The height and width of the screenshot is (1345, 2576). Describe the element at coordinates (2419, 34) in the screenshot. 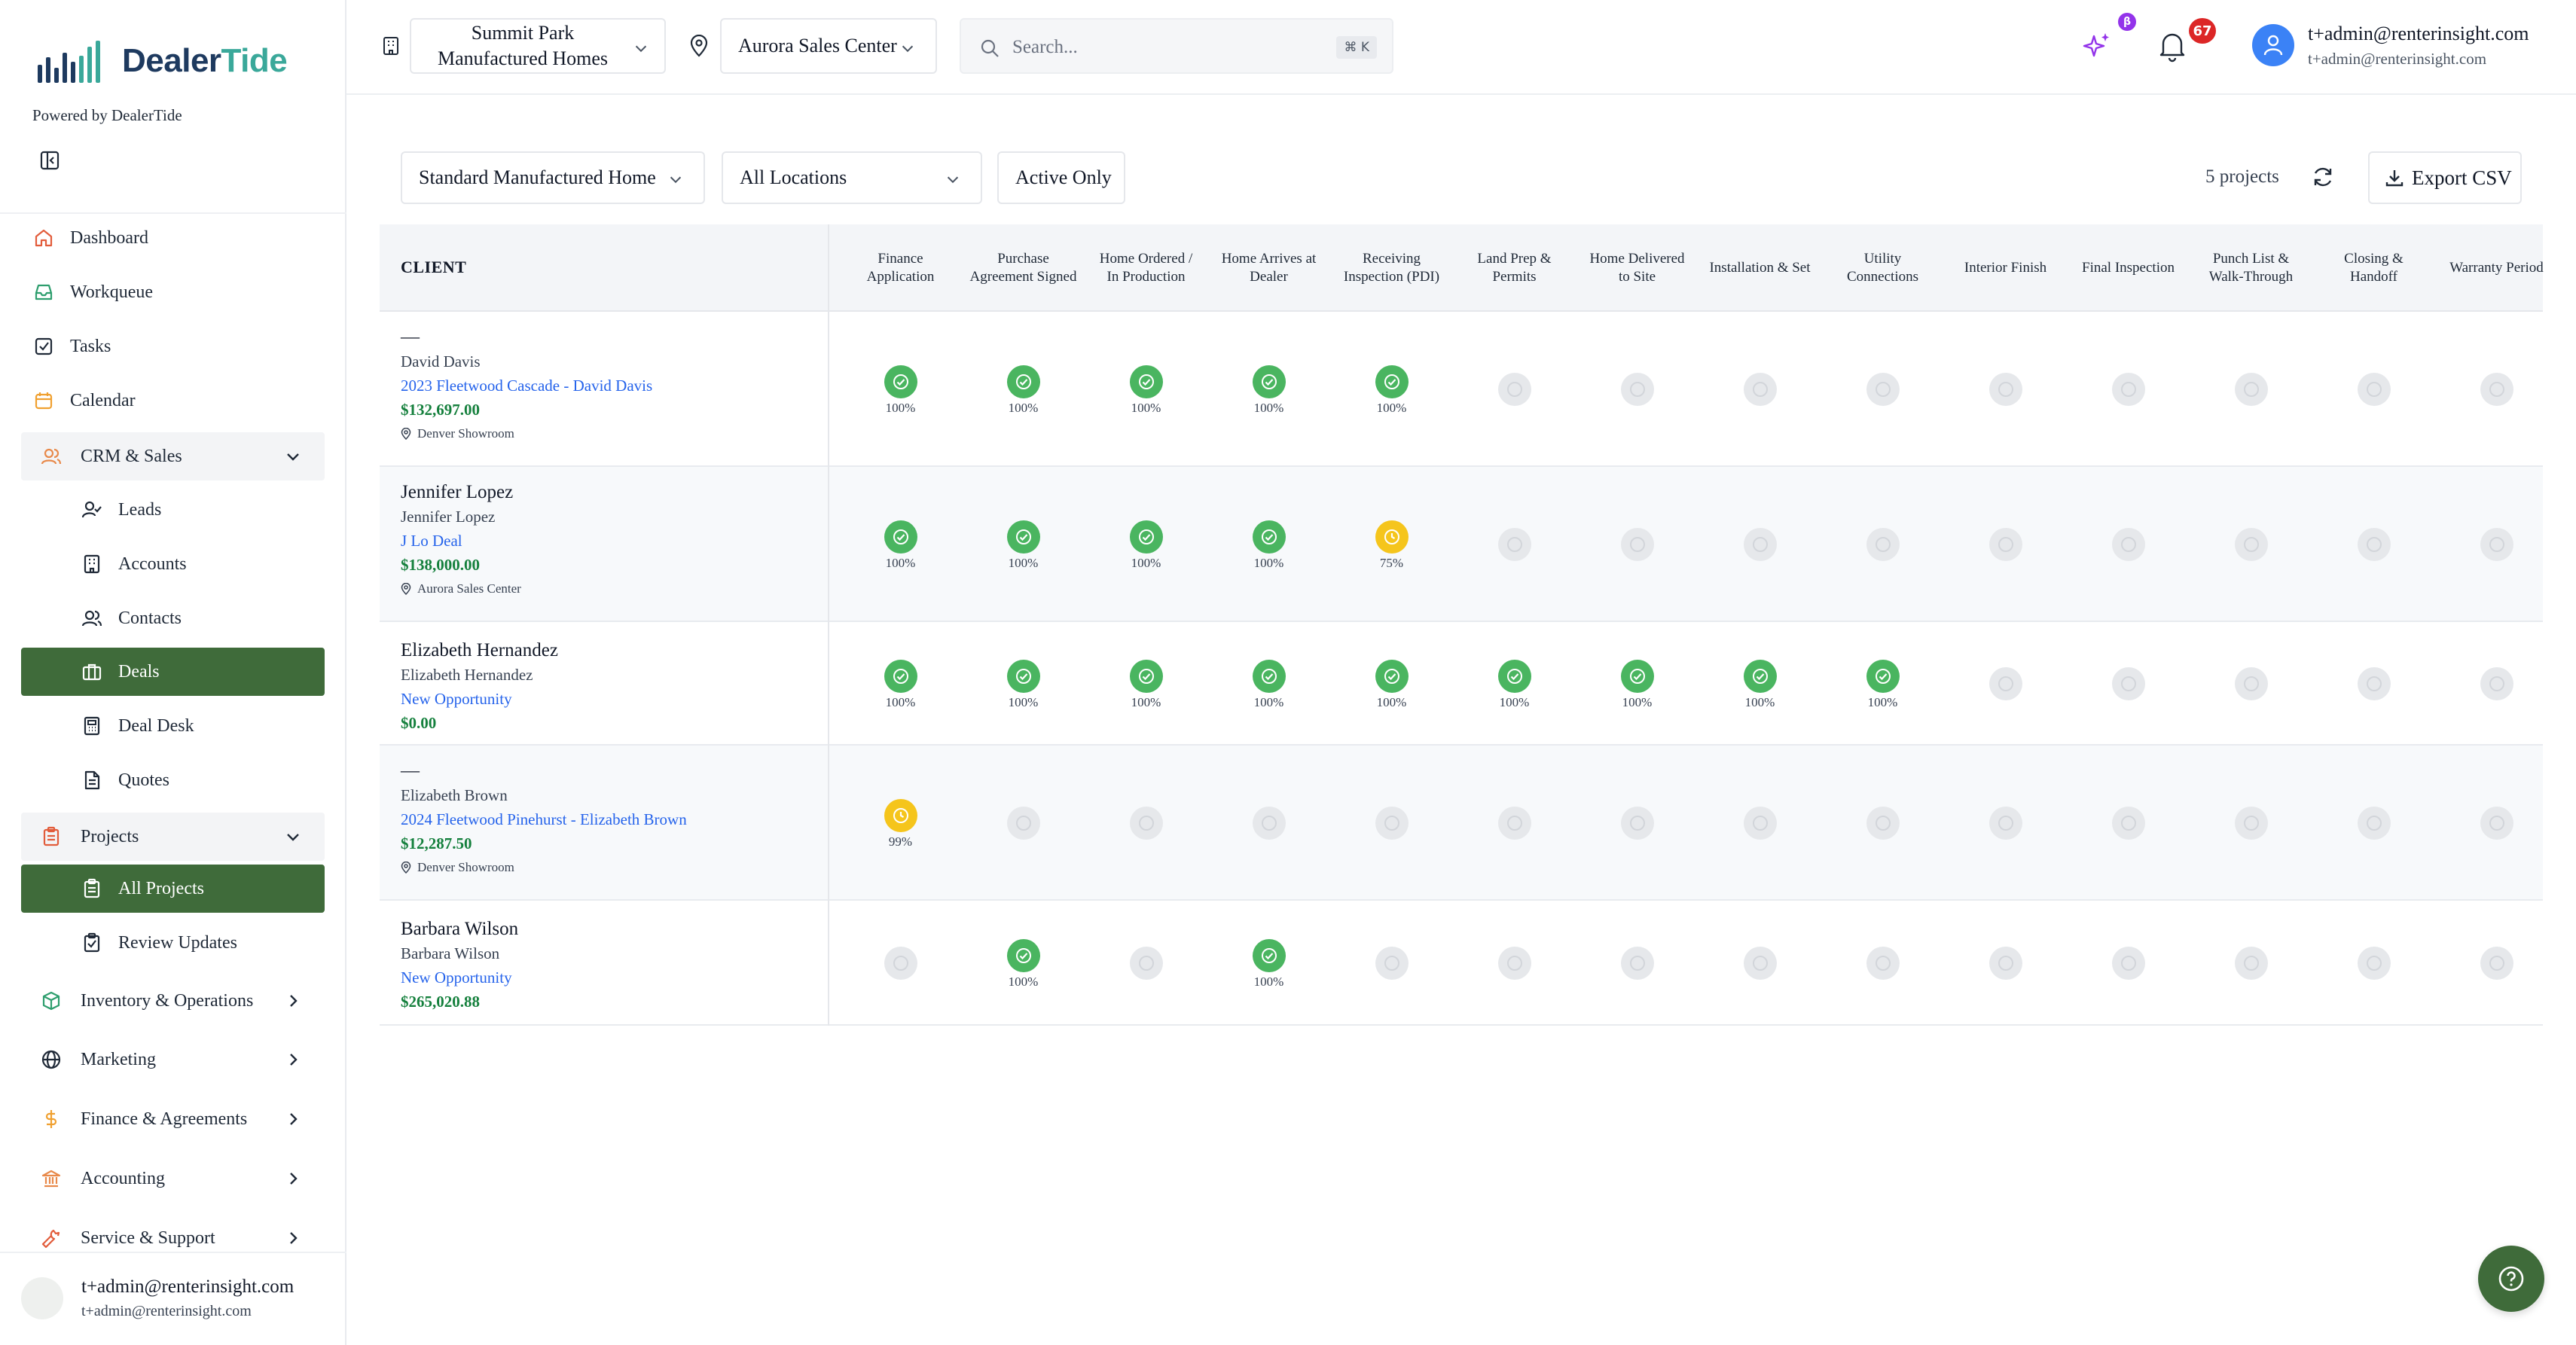

I see `user-name: t+admin@renterinsight.com` at that location.